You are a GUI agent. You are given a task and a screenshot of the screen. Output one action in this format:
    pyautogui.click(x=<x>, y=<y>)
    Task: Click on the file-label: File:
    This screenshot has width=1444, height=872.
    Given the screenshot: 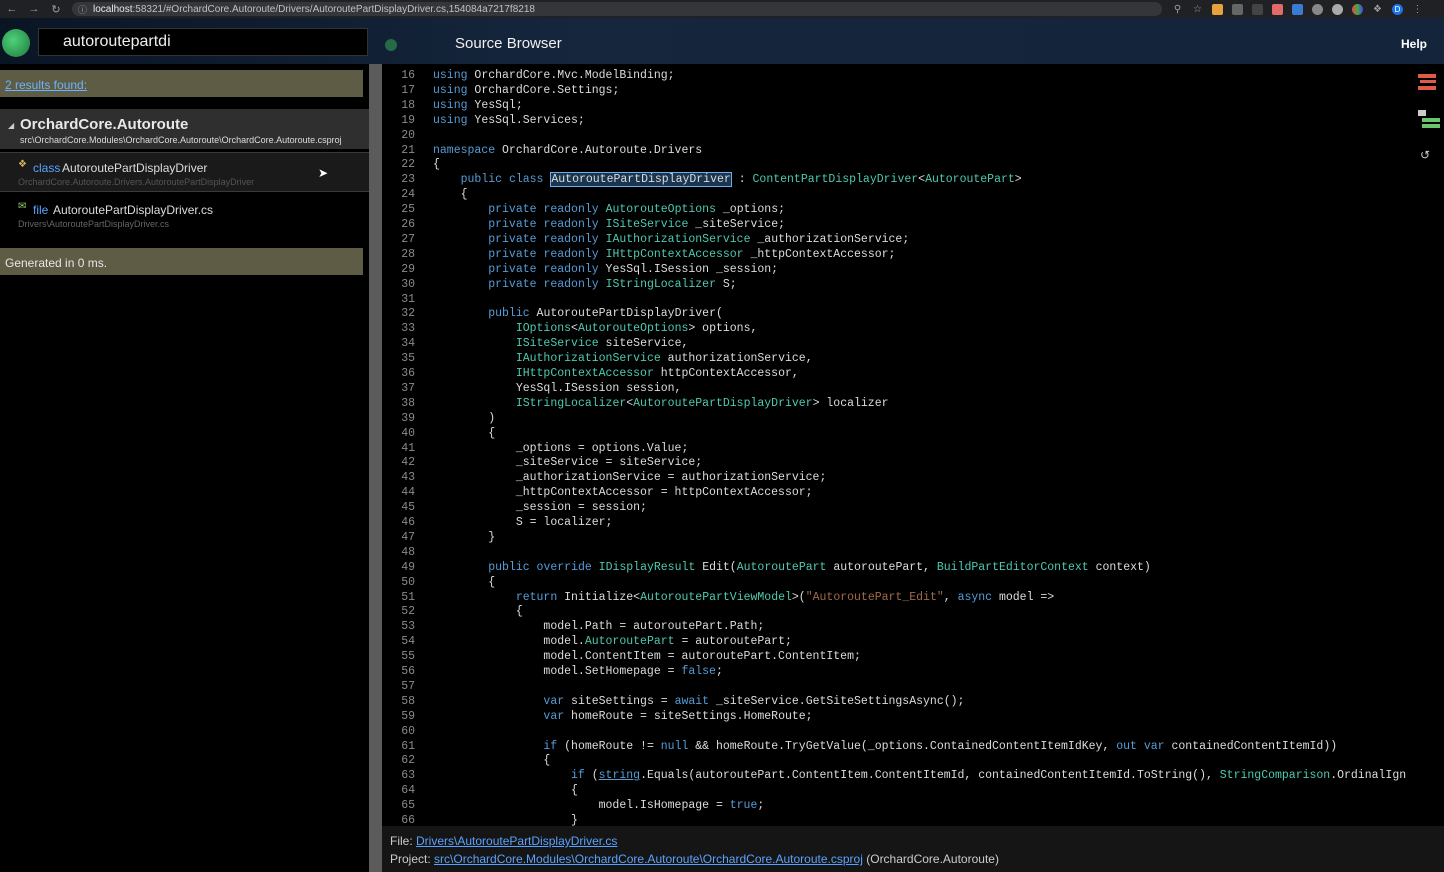 What is the action you would take?
    pyautogui.click(x=401, y=841)
    